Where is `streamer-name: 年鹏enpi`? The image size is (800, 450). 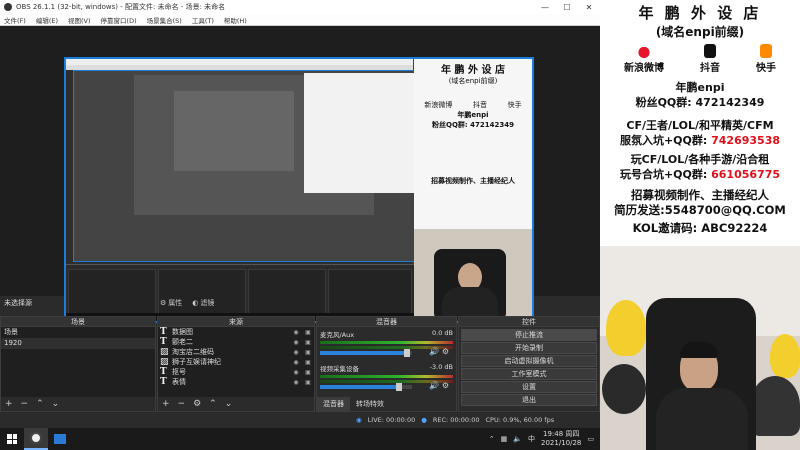
streamer-name: 年鹏enpi is located at coordinates (700, 87).